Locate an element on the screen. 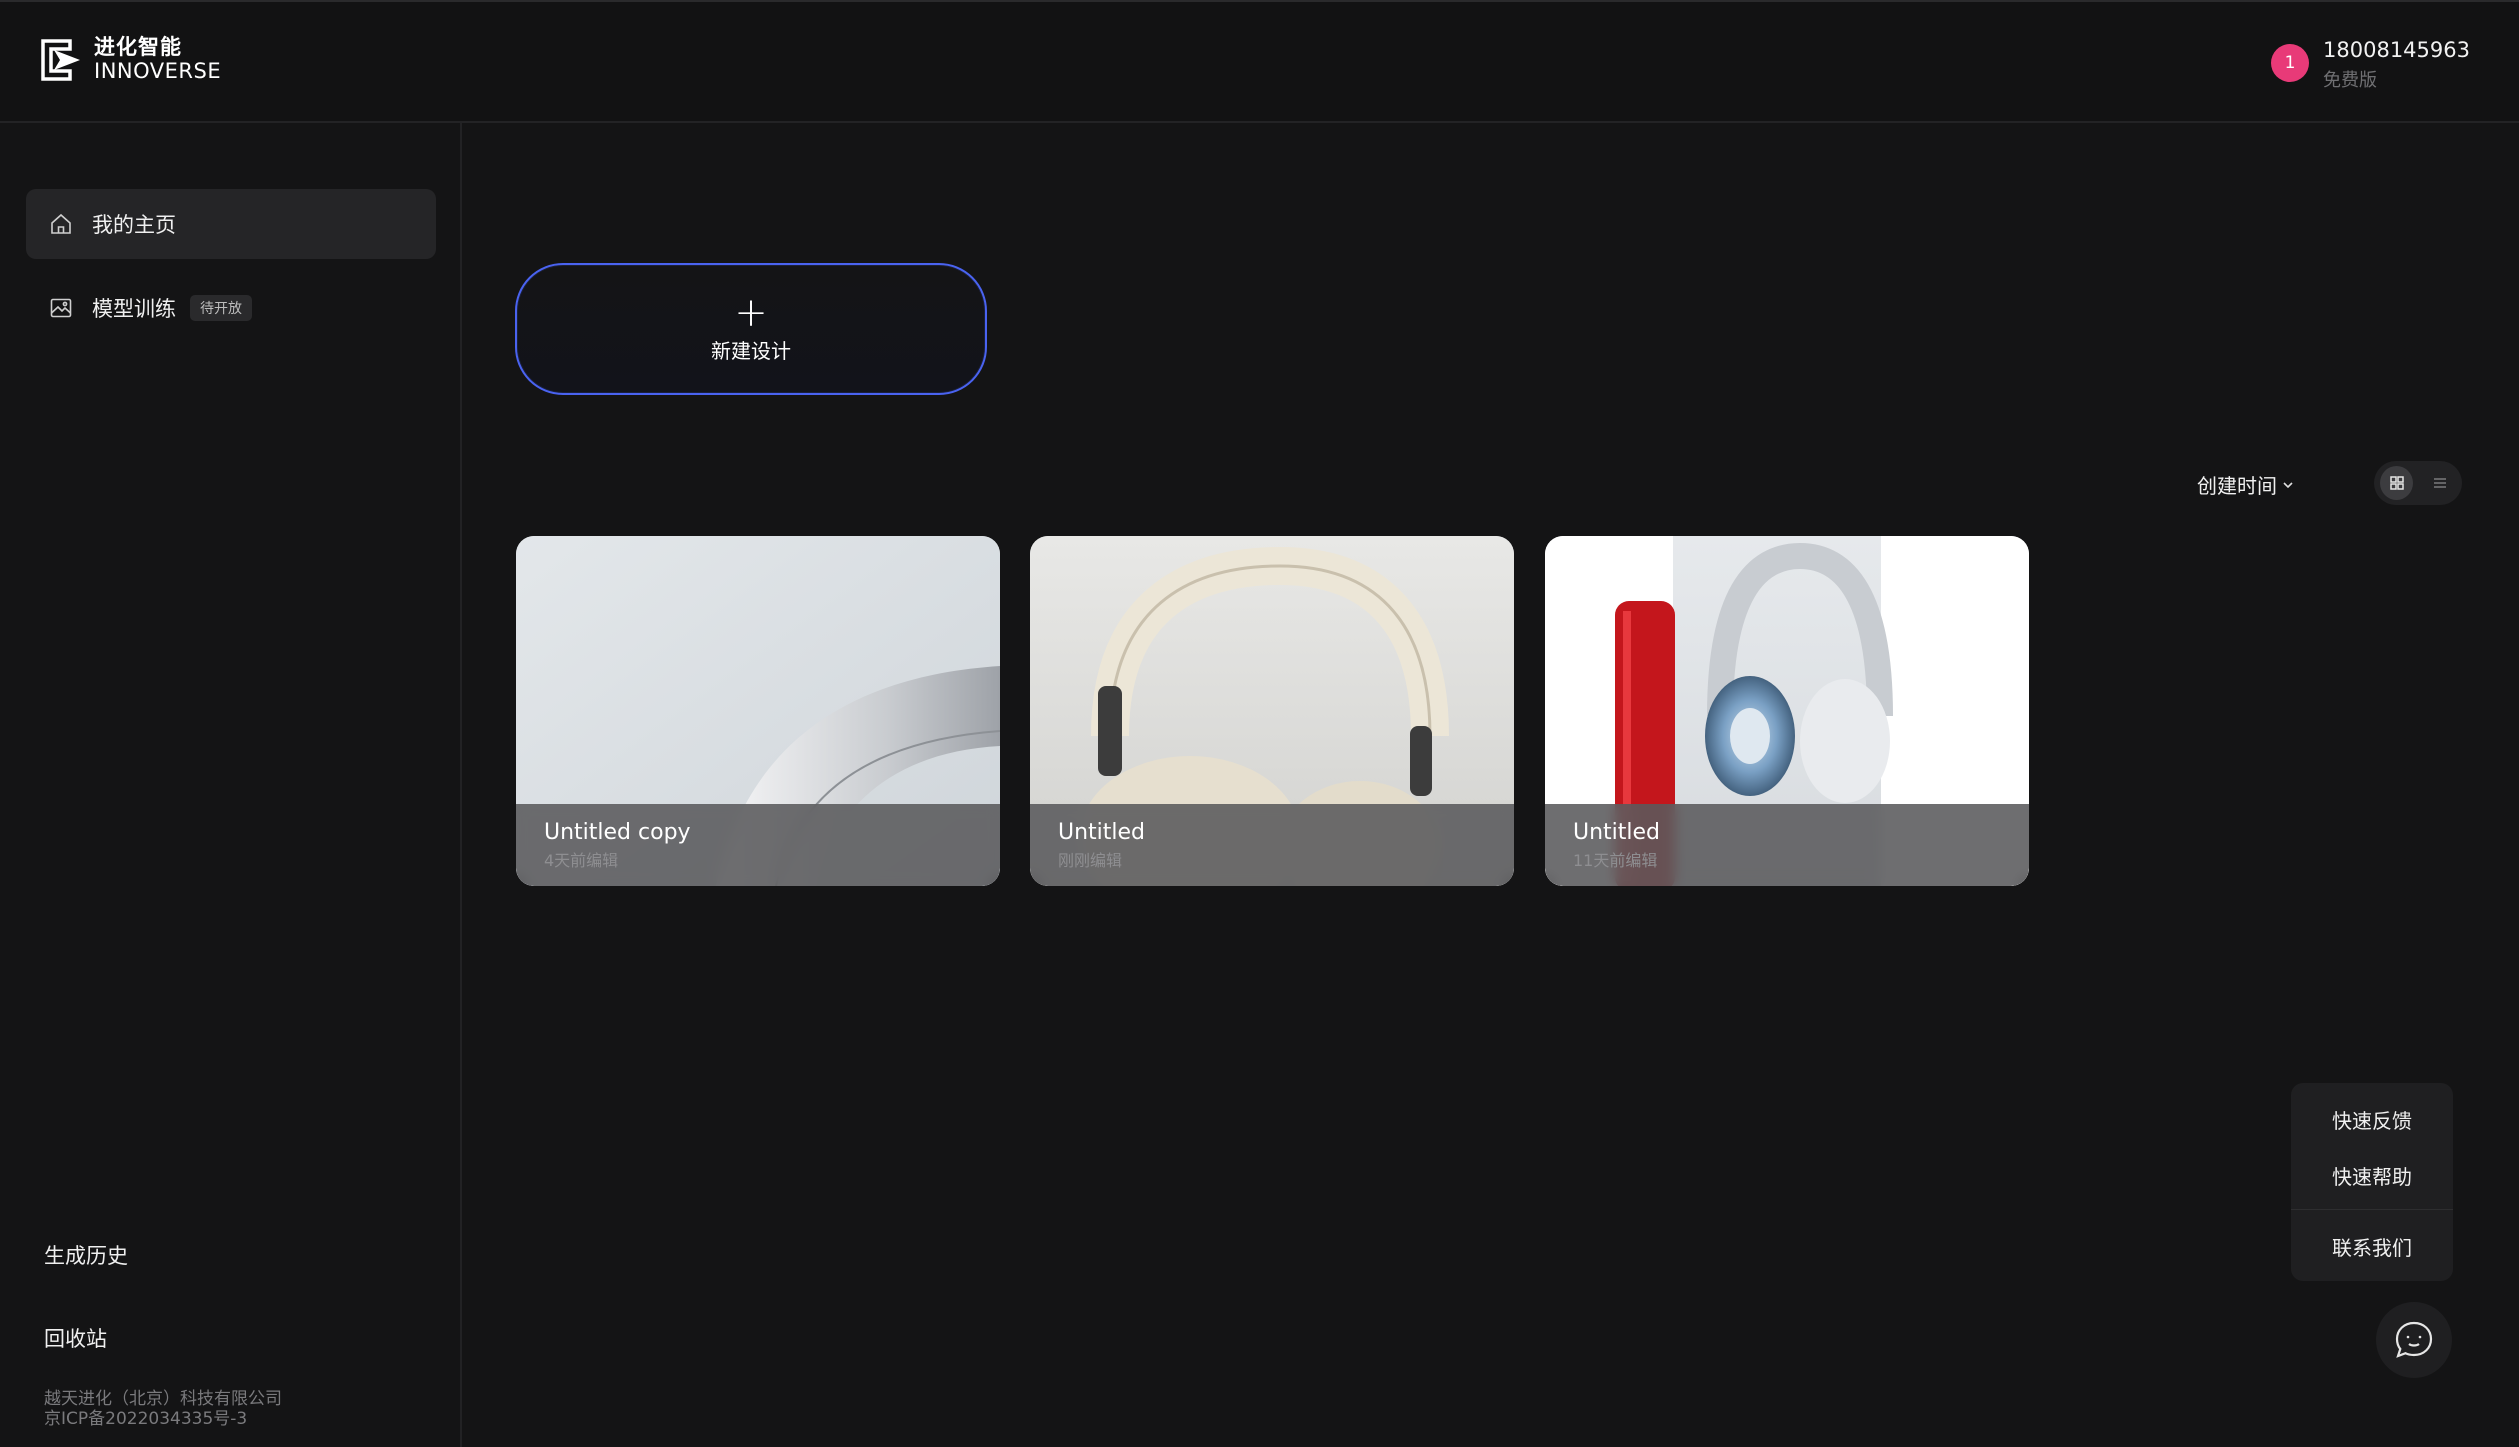 The image size is (2519, 1447). sort-label: 创建时间 is located at coordinates (2237, 486).